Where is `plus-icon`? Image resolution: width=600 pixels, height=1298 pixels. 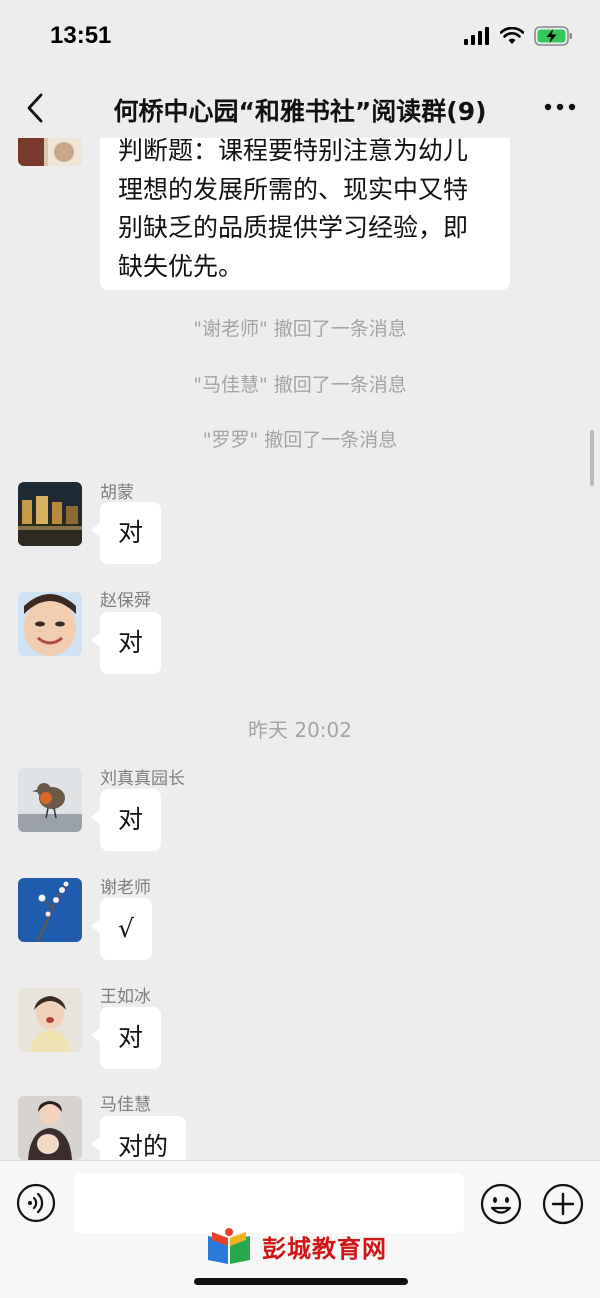
plus-icon is located at coordinates (563, 1204).